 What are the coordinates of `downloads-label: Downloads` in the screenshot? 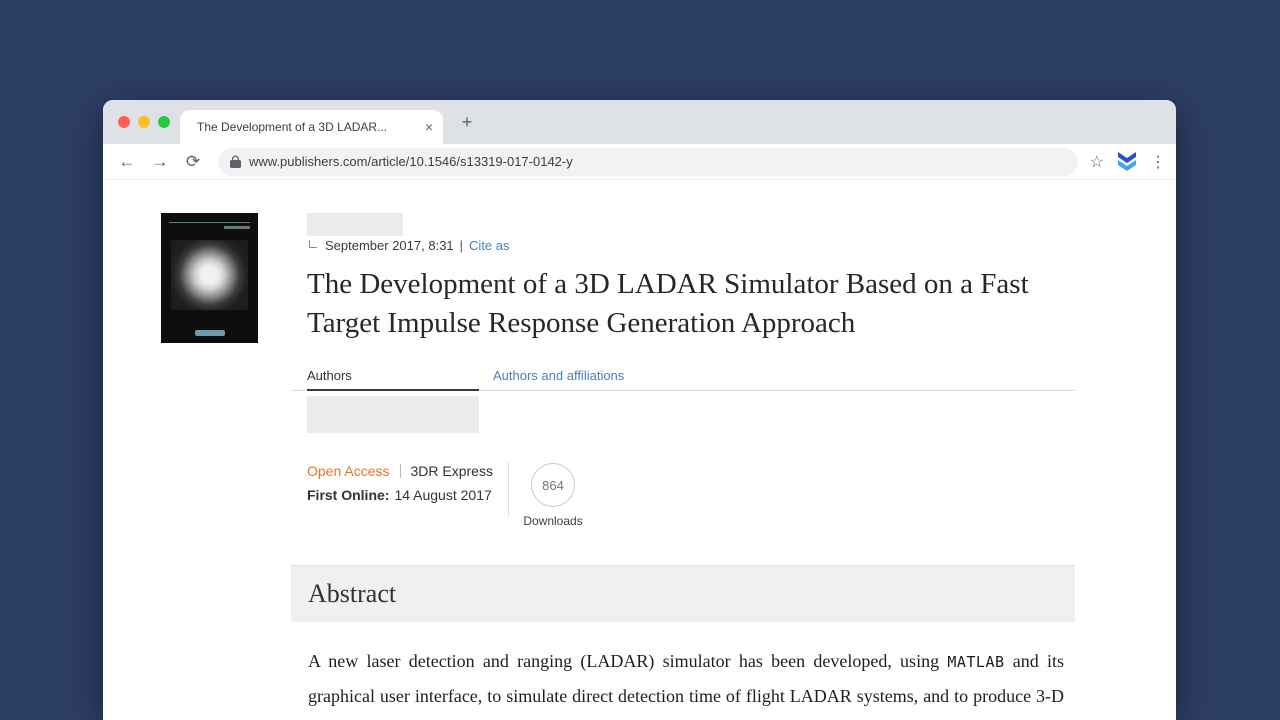 It's located at (553, 521).